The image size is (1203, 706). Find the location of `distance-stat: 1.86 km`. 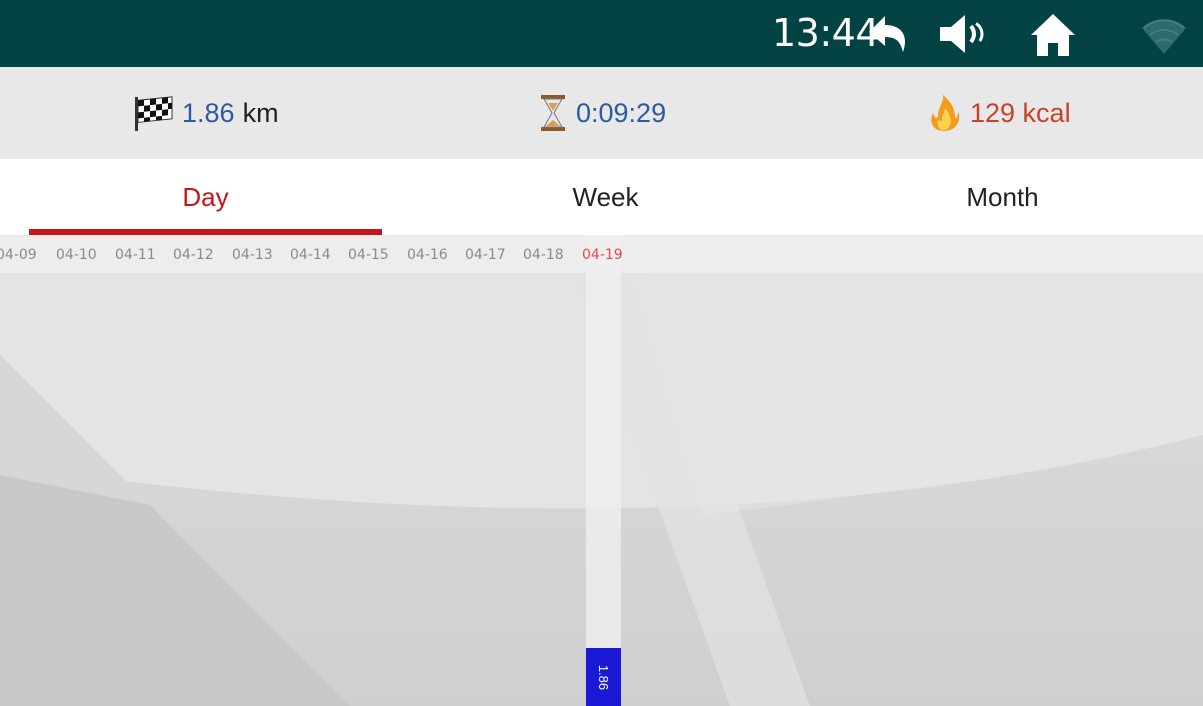

distance-stat: 1.86 km is located at coordinates (205, 113).